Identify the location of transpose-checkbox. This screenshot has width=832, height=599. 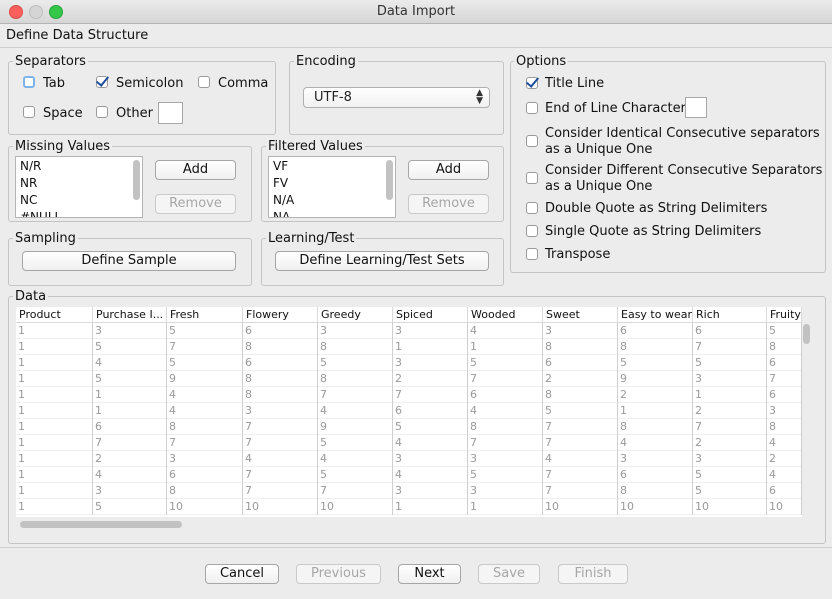
(532, 254).